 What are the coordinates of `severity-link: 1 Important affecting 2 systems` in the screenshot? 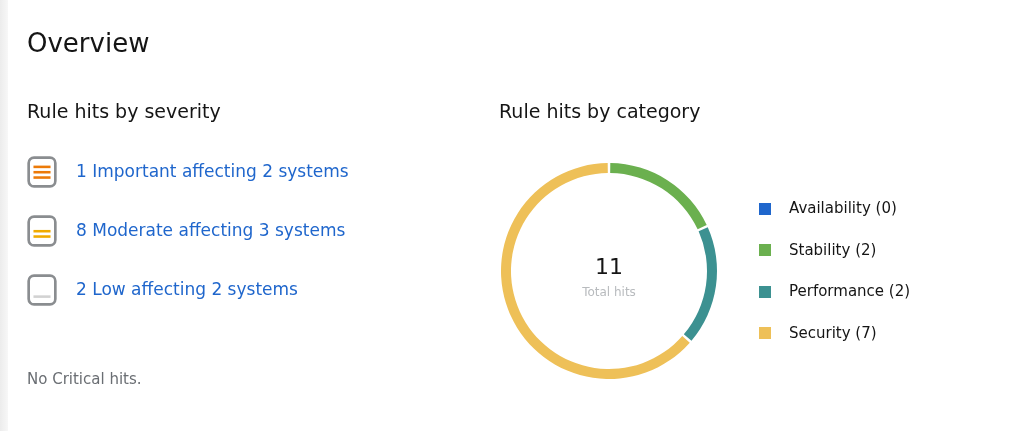 It's located at (212, 172).